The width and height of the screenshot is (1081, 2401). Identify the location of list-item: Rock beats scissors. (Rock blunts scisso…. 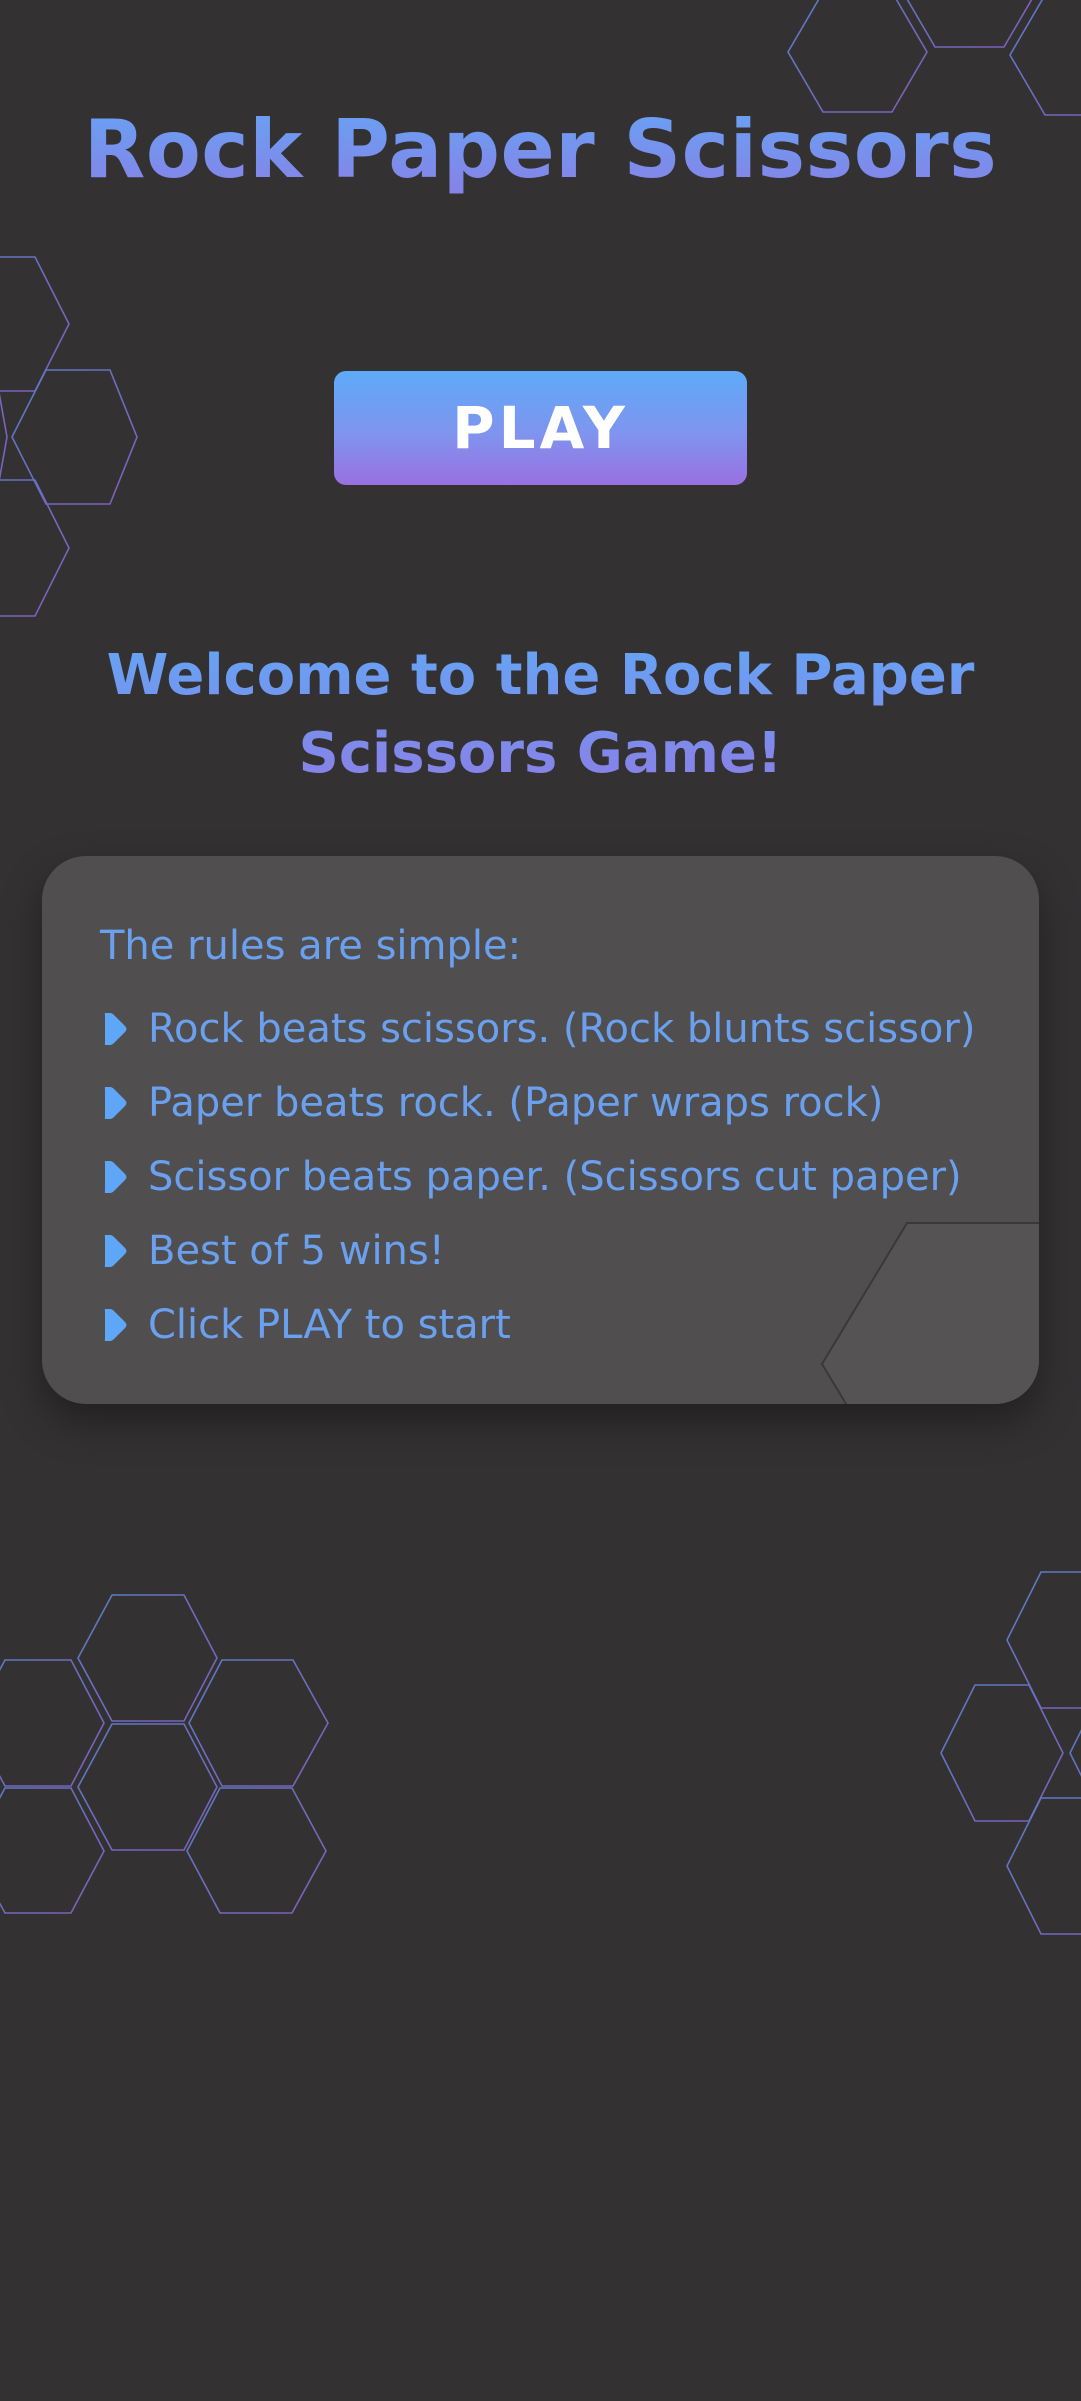
(537, 1029).